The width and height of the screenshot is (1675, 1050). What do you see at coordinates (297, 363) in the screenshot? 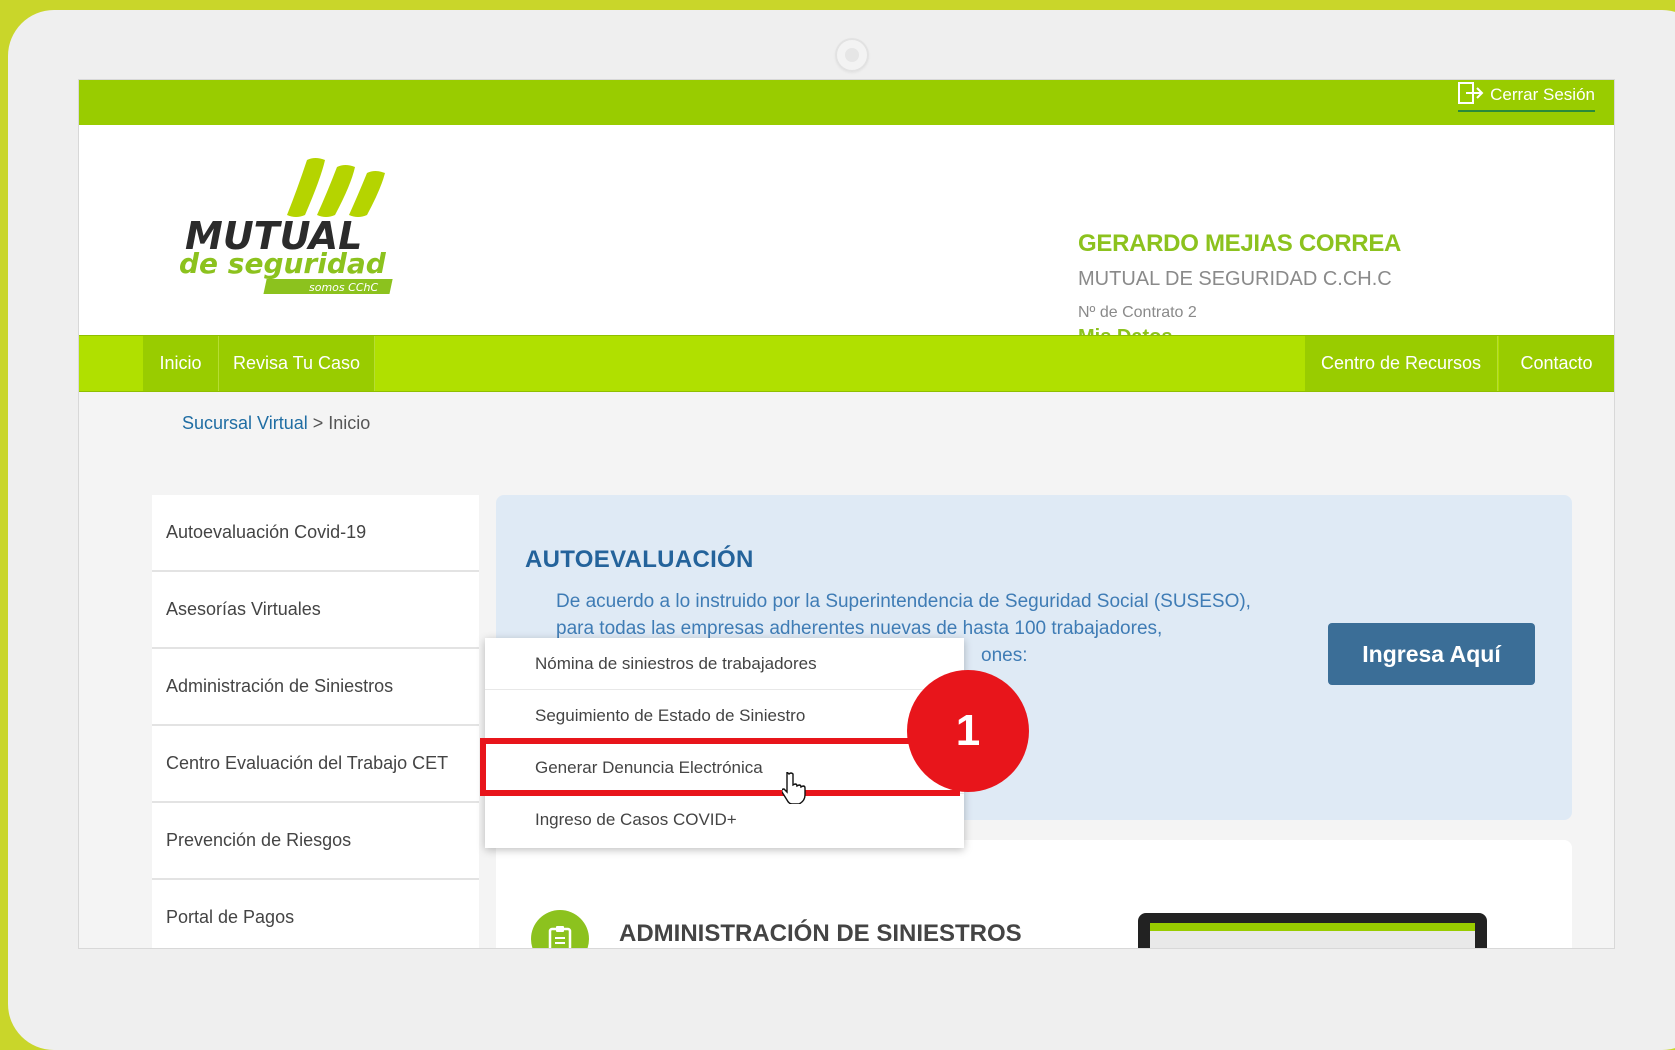
I see `nav-revisa-tu-caso: Revisa Tu Caso` at bounding box center [297, 363].